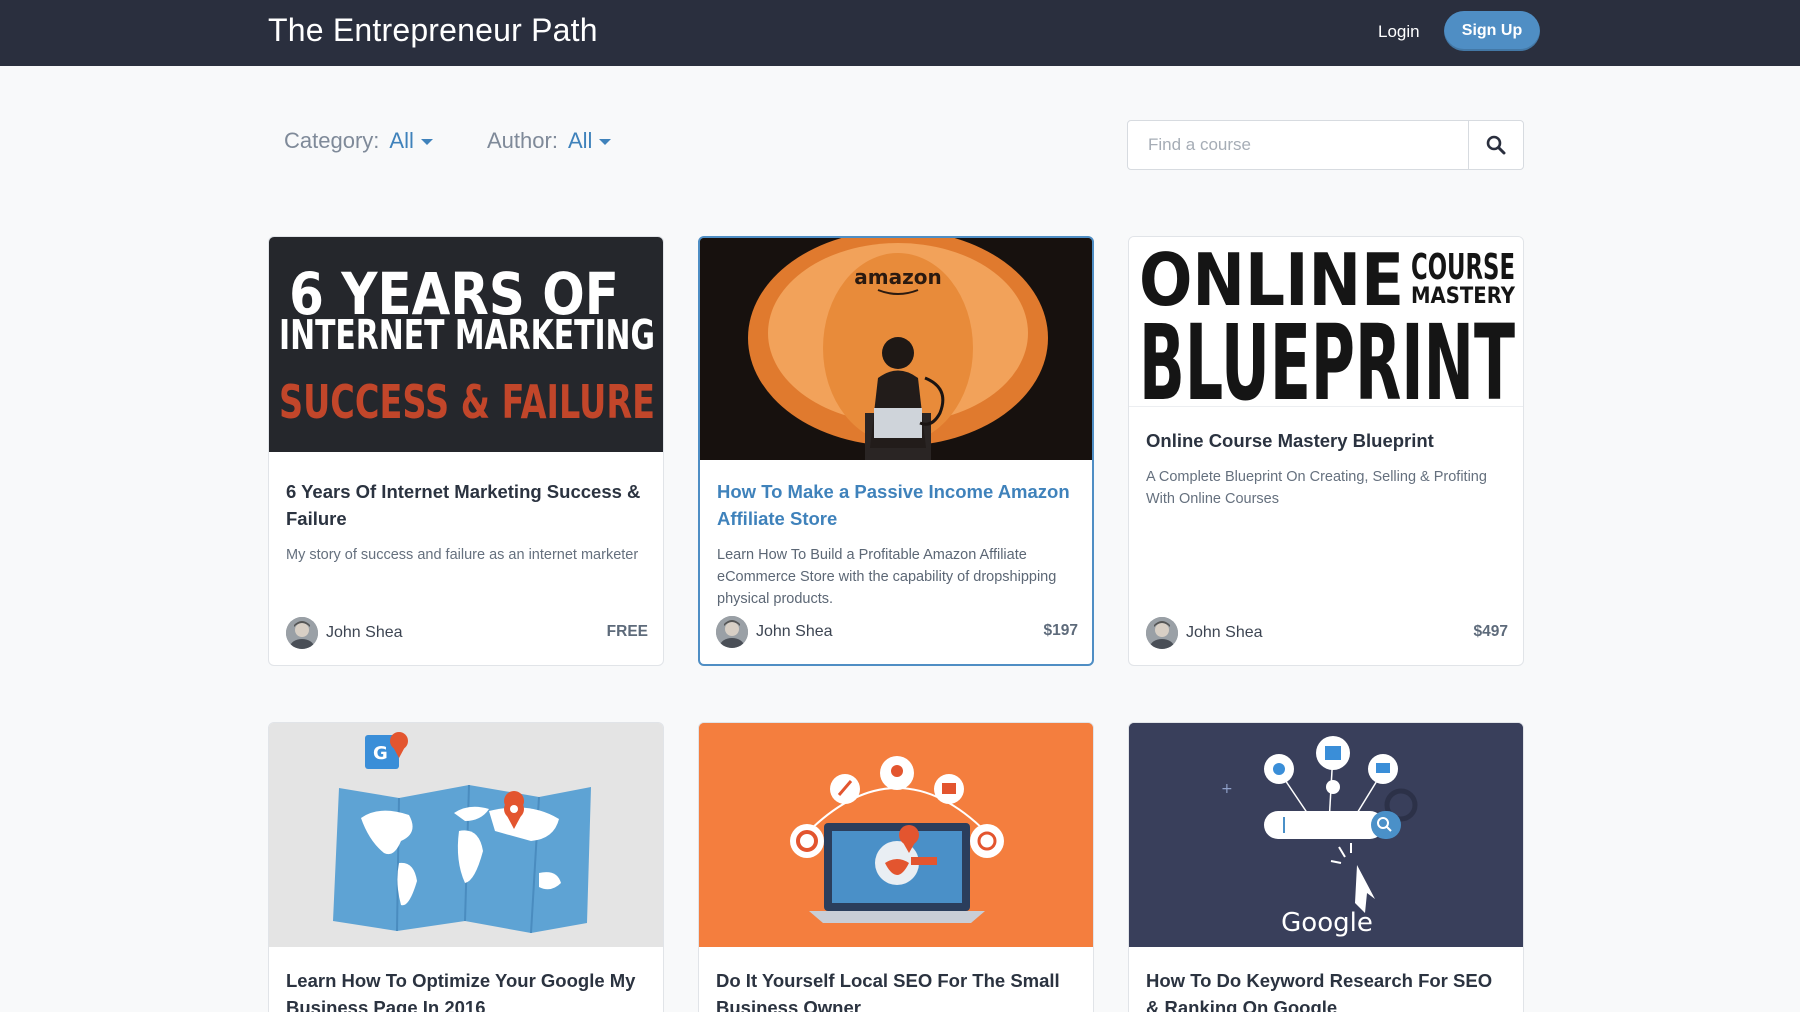  Describe the element at coordinates (896, 349) in the screenshot. I see `course-thumbnail: amazon` at that location.